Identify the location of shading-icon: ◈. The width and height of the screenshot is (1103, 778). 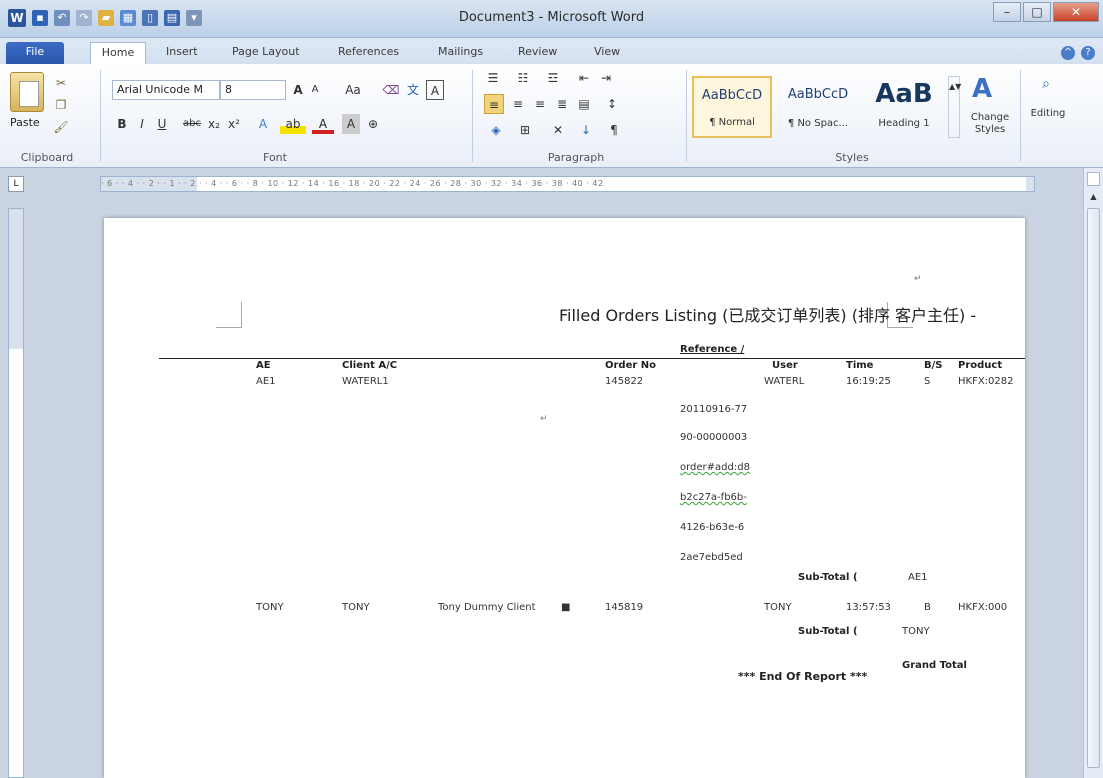
(496, 130).